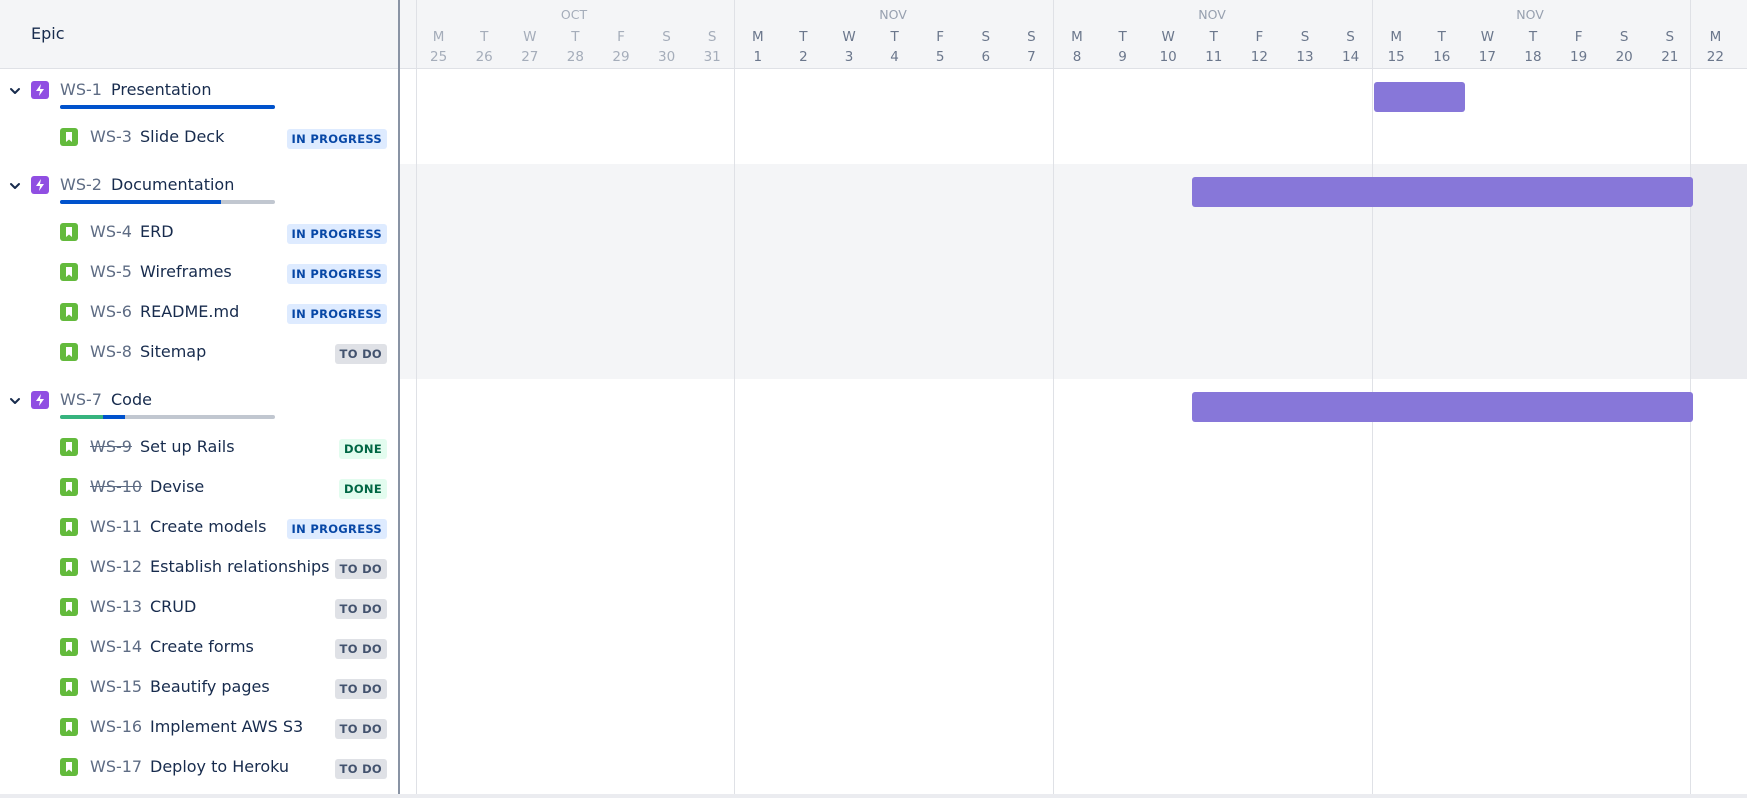 The image size is (1747, 798). Describe the element at coordinates (210, 686) in the screenshot. I see `issue-summary: Beautify pages` at that location.